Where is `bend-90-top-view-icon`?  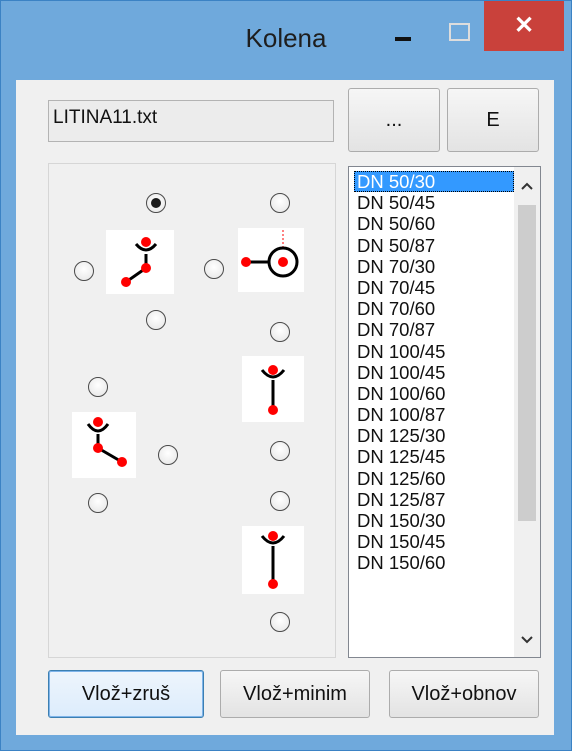
bend-90-top-view-icon is located at coordinates (270, 254).